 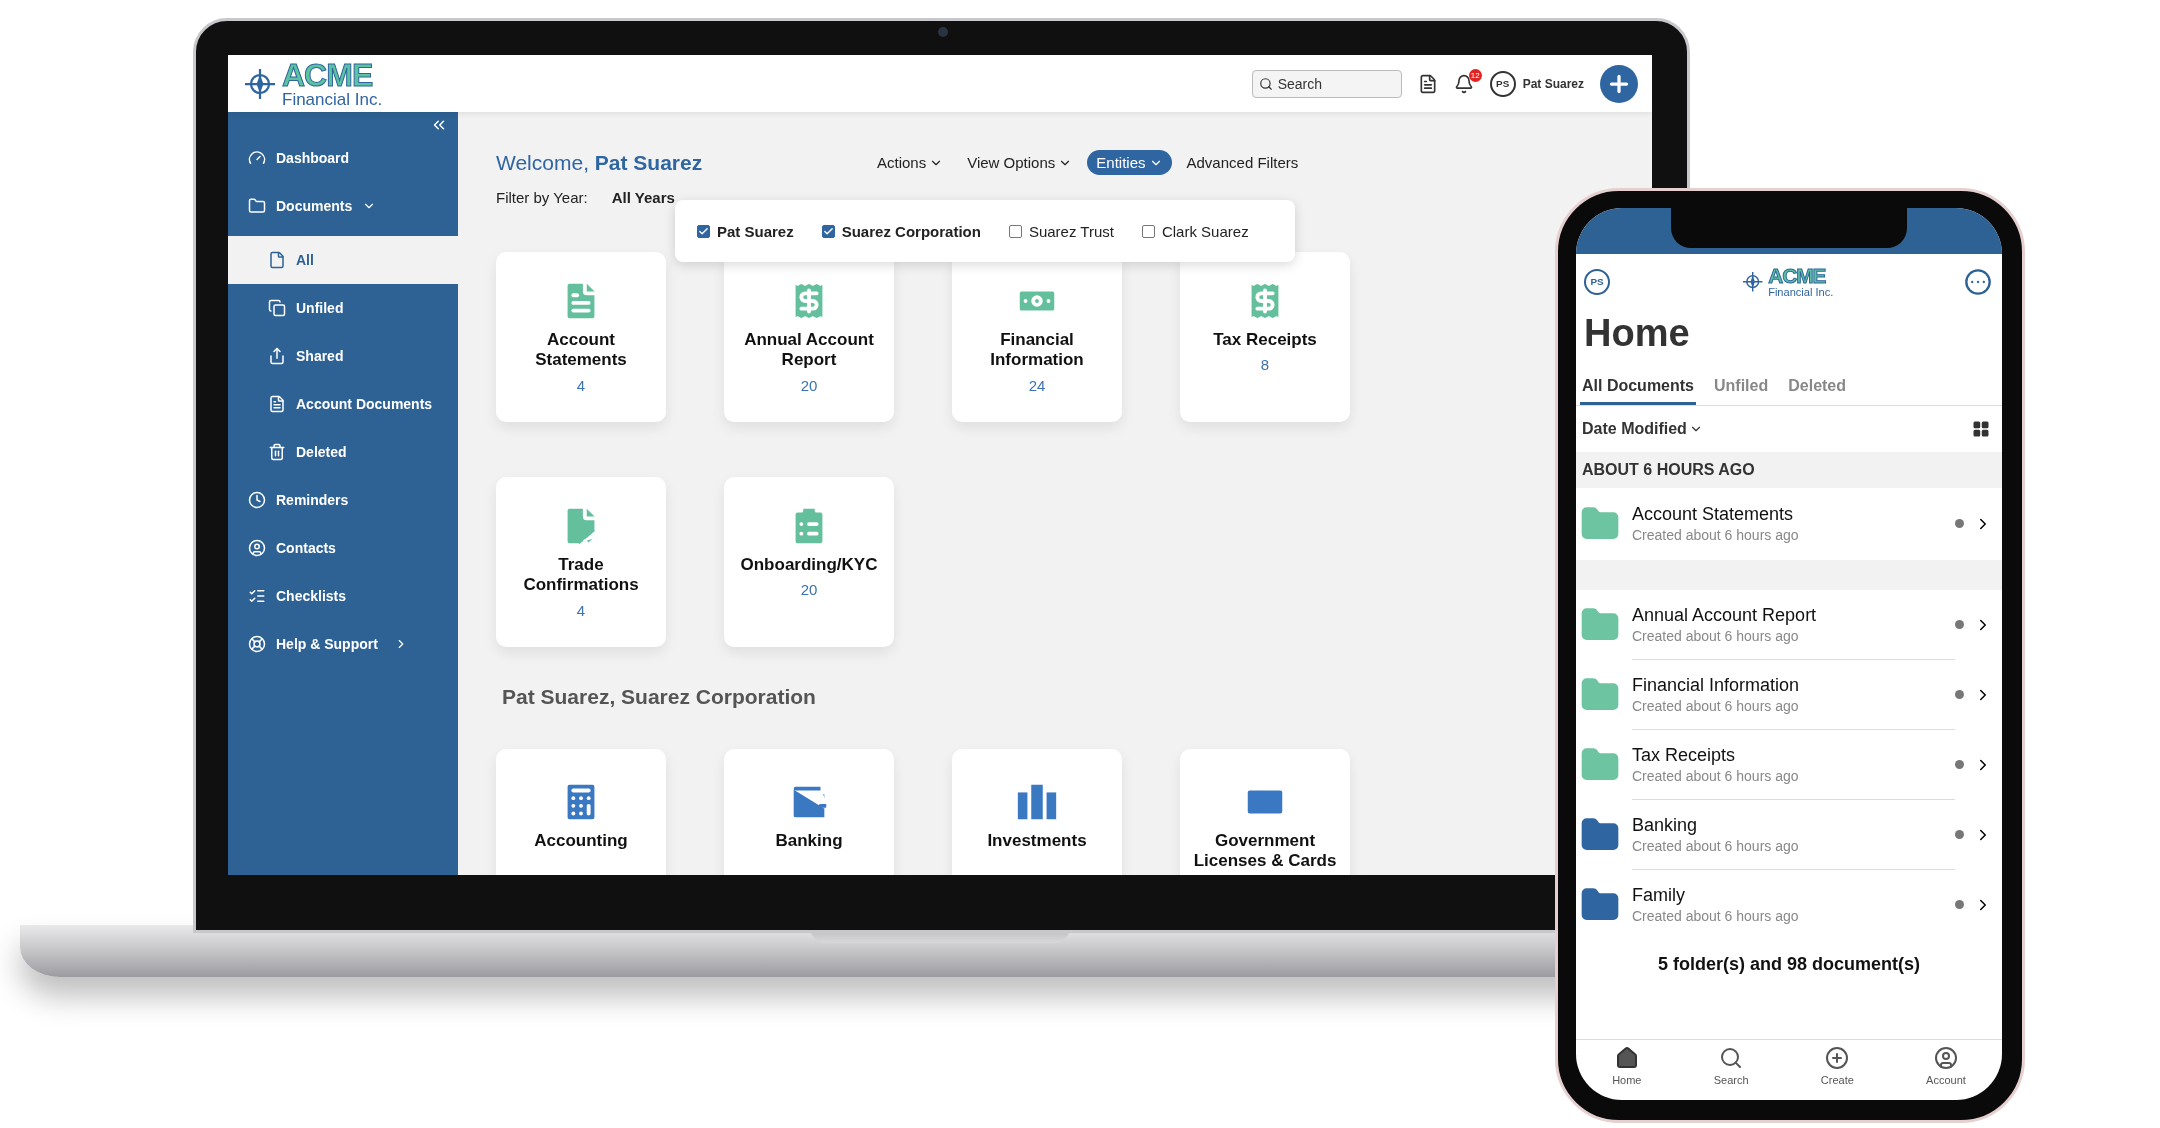 I want to click on checklist-icon, so click(x=257, y=596).